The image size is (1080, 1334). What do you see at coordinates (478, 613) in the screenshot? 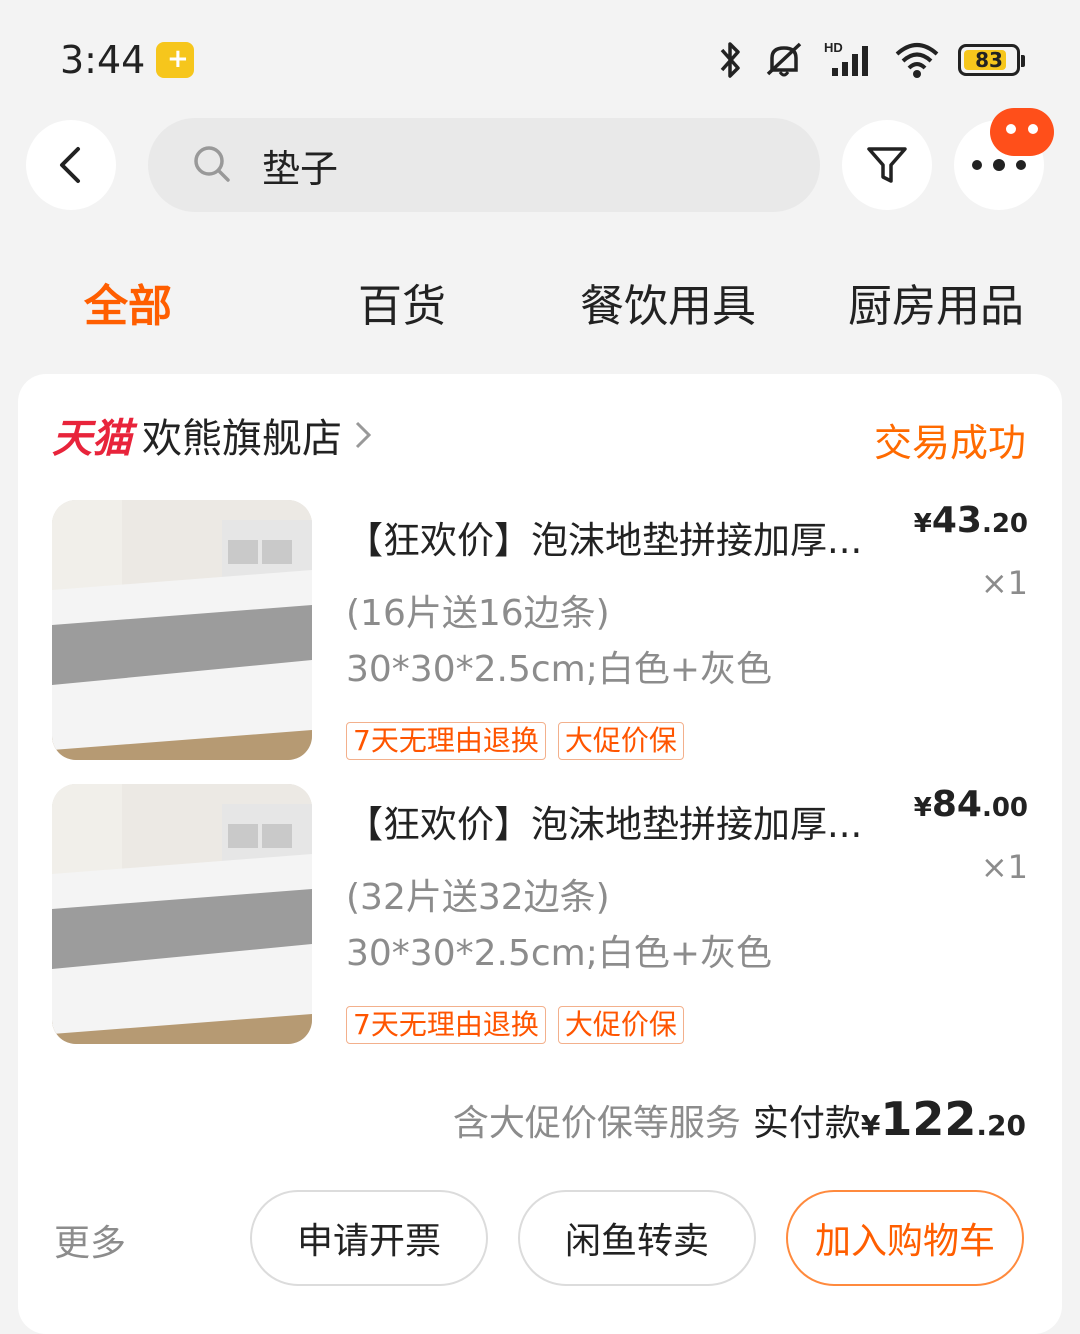
I see `product-spec-quantity: (16片送16边条)` at bounding box center [478, 613].